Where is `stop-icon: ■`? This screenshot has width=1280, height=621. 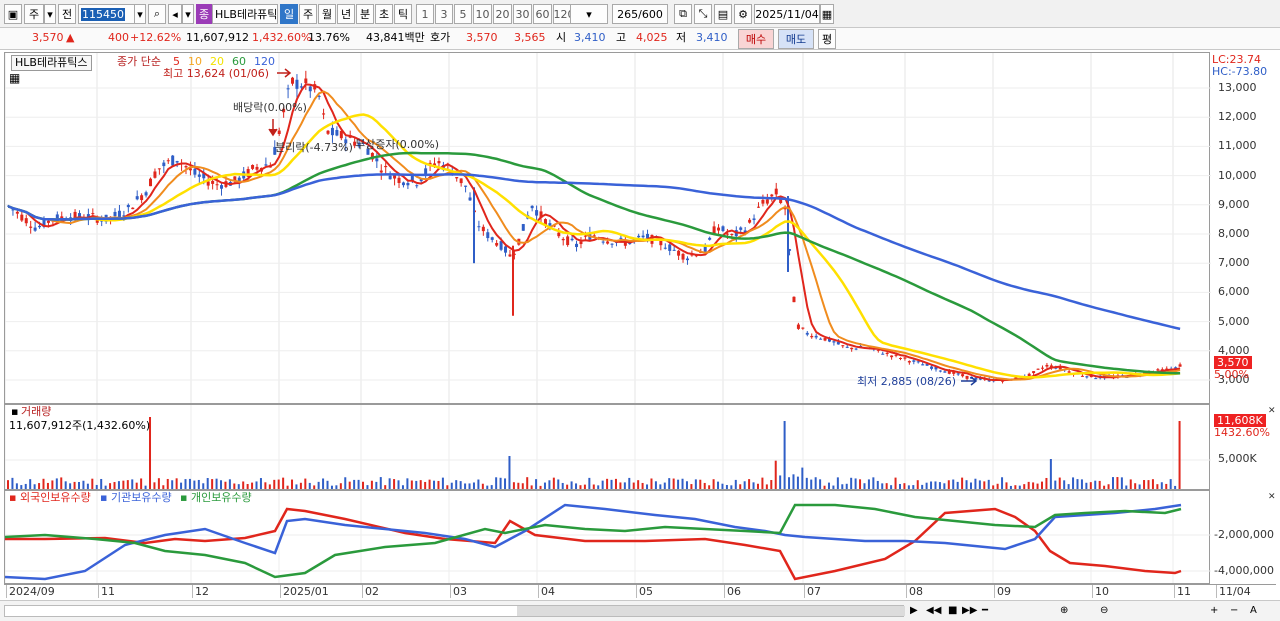 stop-icon: ■ is located at coordinates (952, 611).